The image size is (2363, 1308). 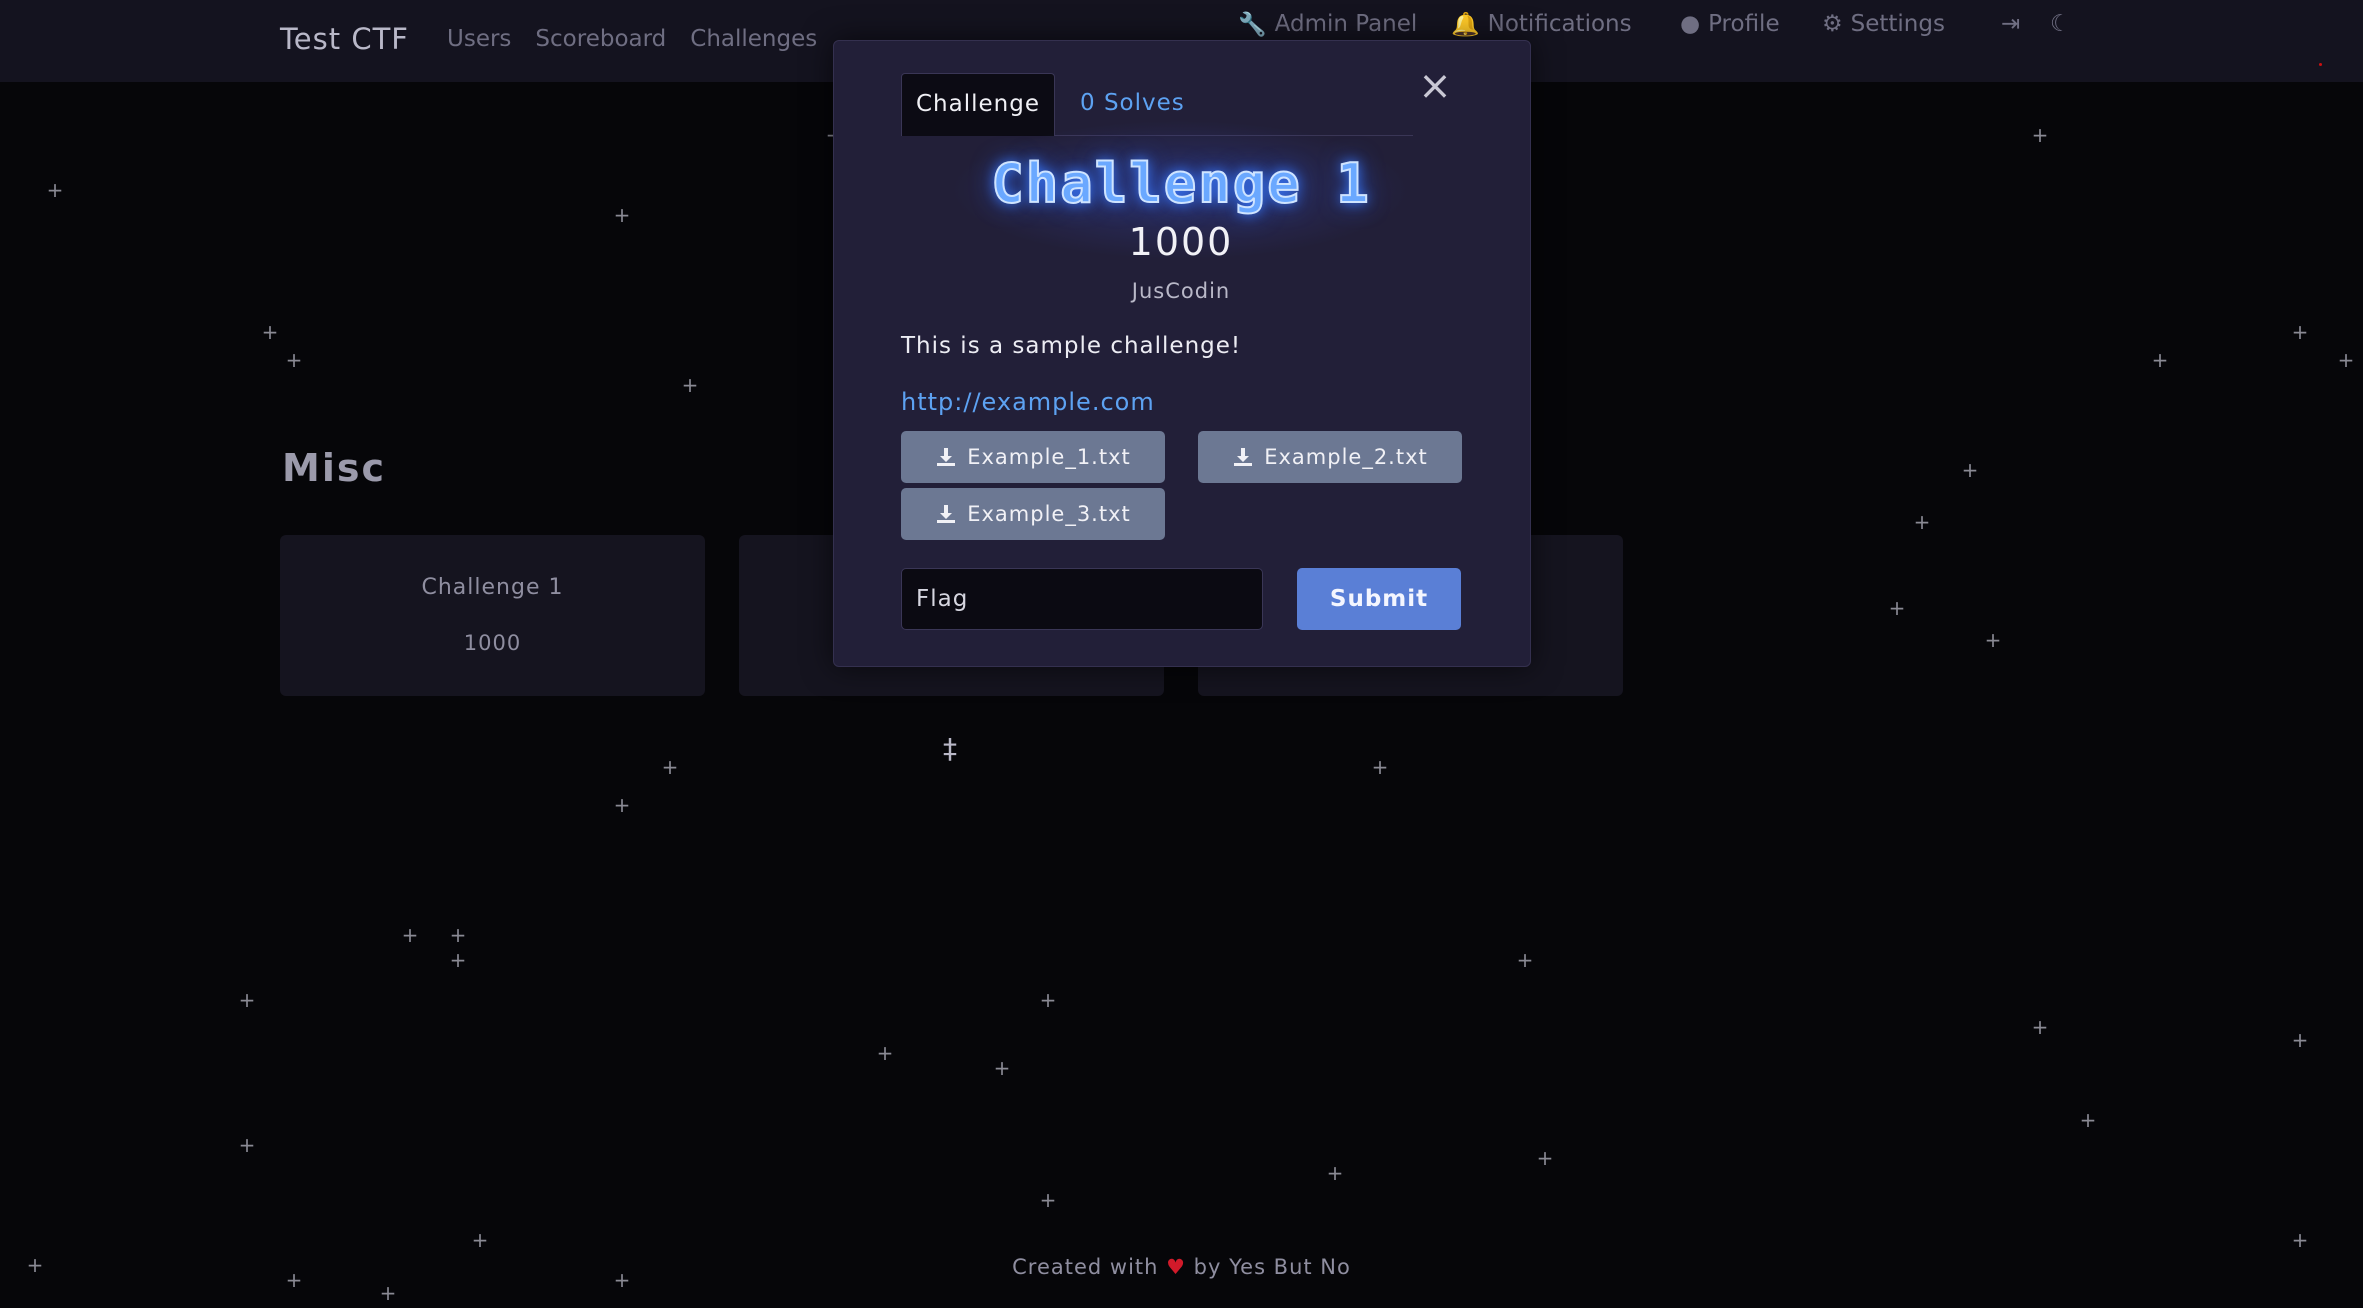 I want to click on gears-icon: ⚙, so click(x=1832, y=24).